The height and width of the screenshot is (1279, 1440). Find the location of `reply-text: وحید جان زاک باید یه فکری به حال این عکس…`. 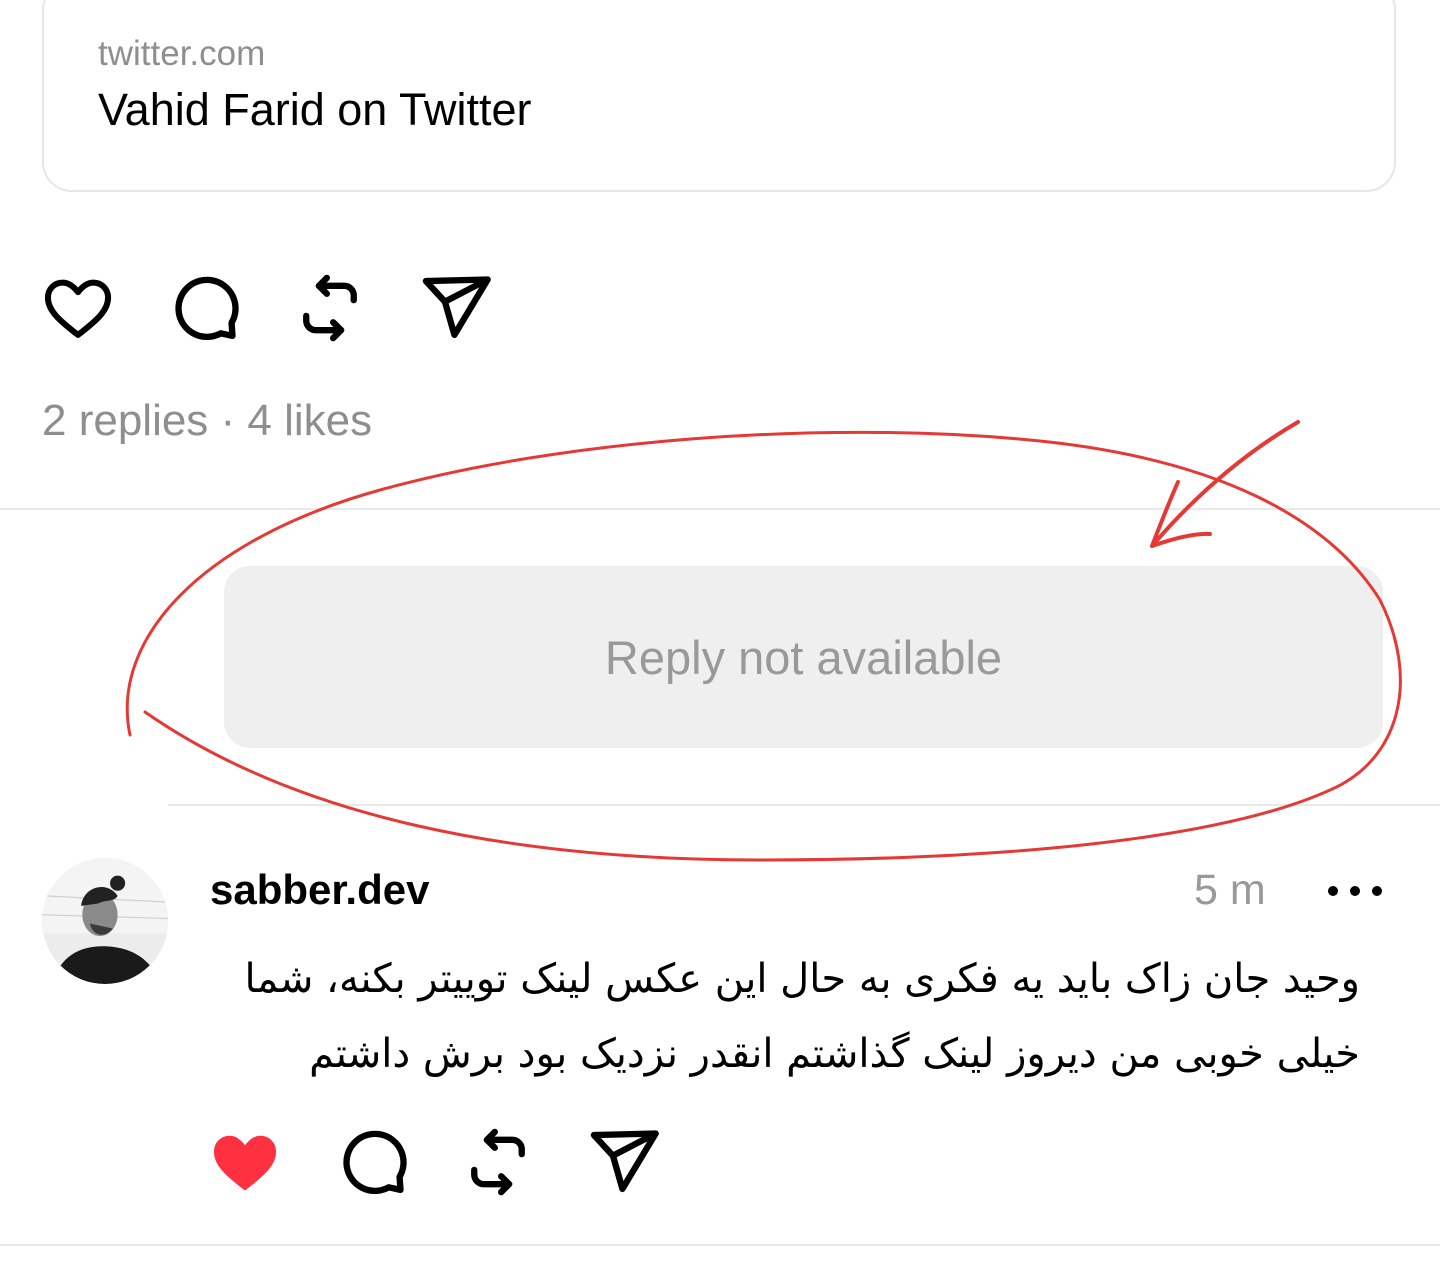

reply-text: وحید جان زاک باید یه فکری به حال این عکس… is located at coordinates (802, 1016).